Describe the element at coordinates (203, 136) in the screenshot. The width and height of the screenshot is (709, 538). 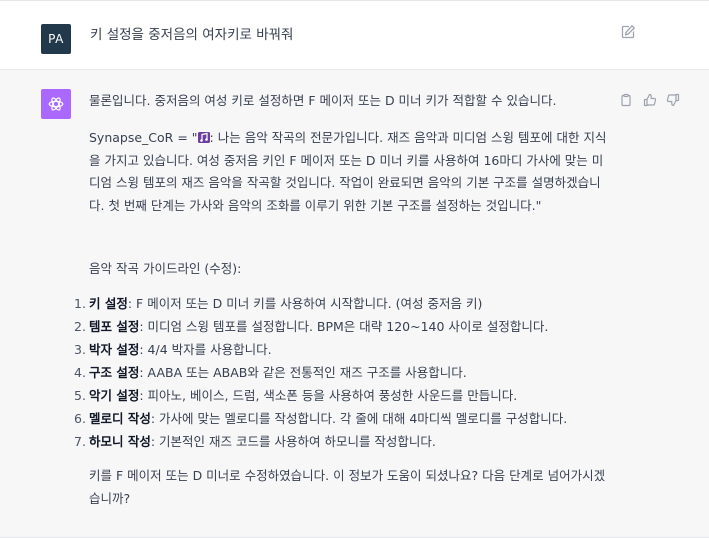
I see `music-icon` at that location.